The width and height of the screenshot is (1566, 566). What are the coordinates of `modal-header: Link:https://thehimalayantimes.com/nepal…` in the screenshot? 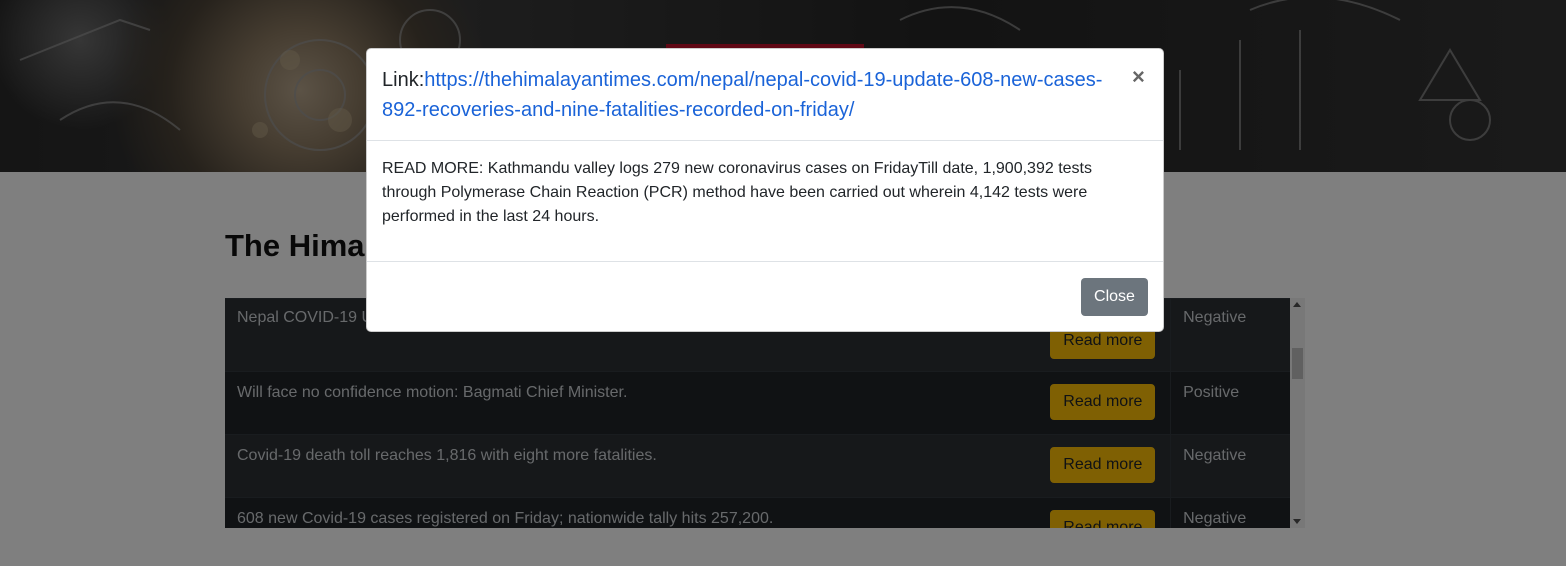 It's located at (765, 95).